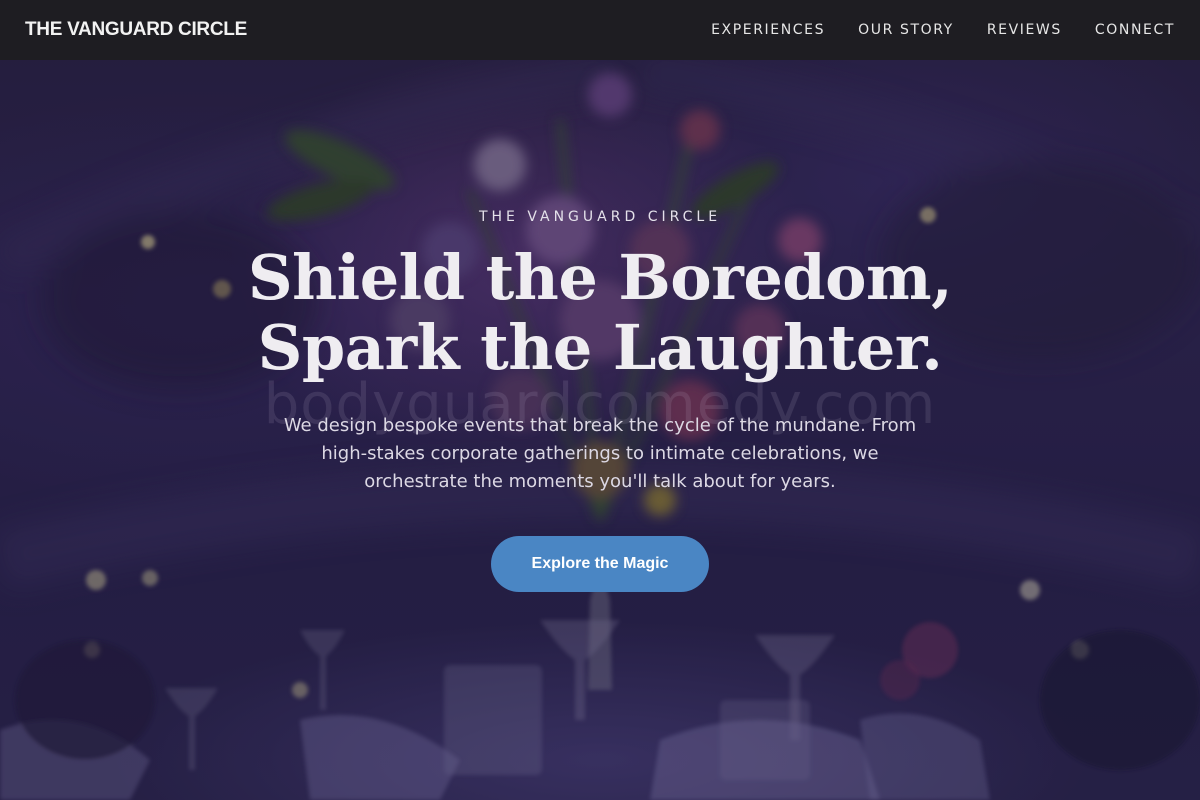  I want to click on explore-the-magic-button: Explore the Magic, so click(600, 564).